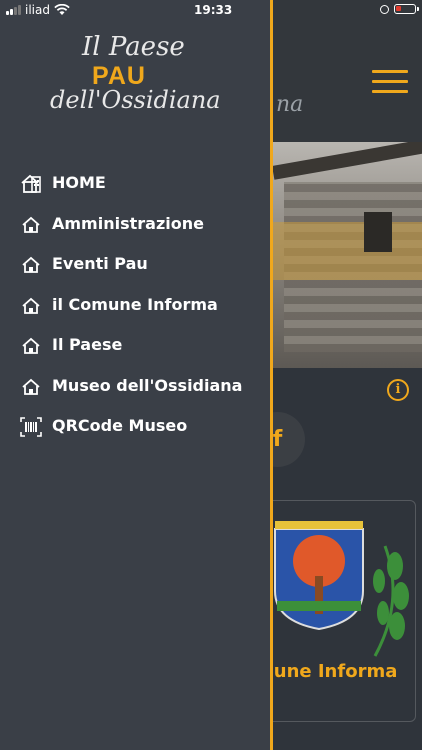 Image resolution: width=422 pixels, height=750 pixels. What do you see at coordinates (347, 255) in the screenshot?
I see `hero-image` at bounding box center [347, 255].